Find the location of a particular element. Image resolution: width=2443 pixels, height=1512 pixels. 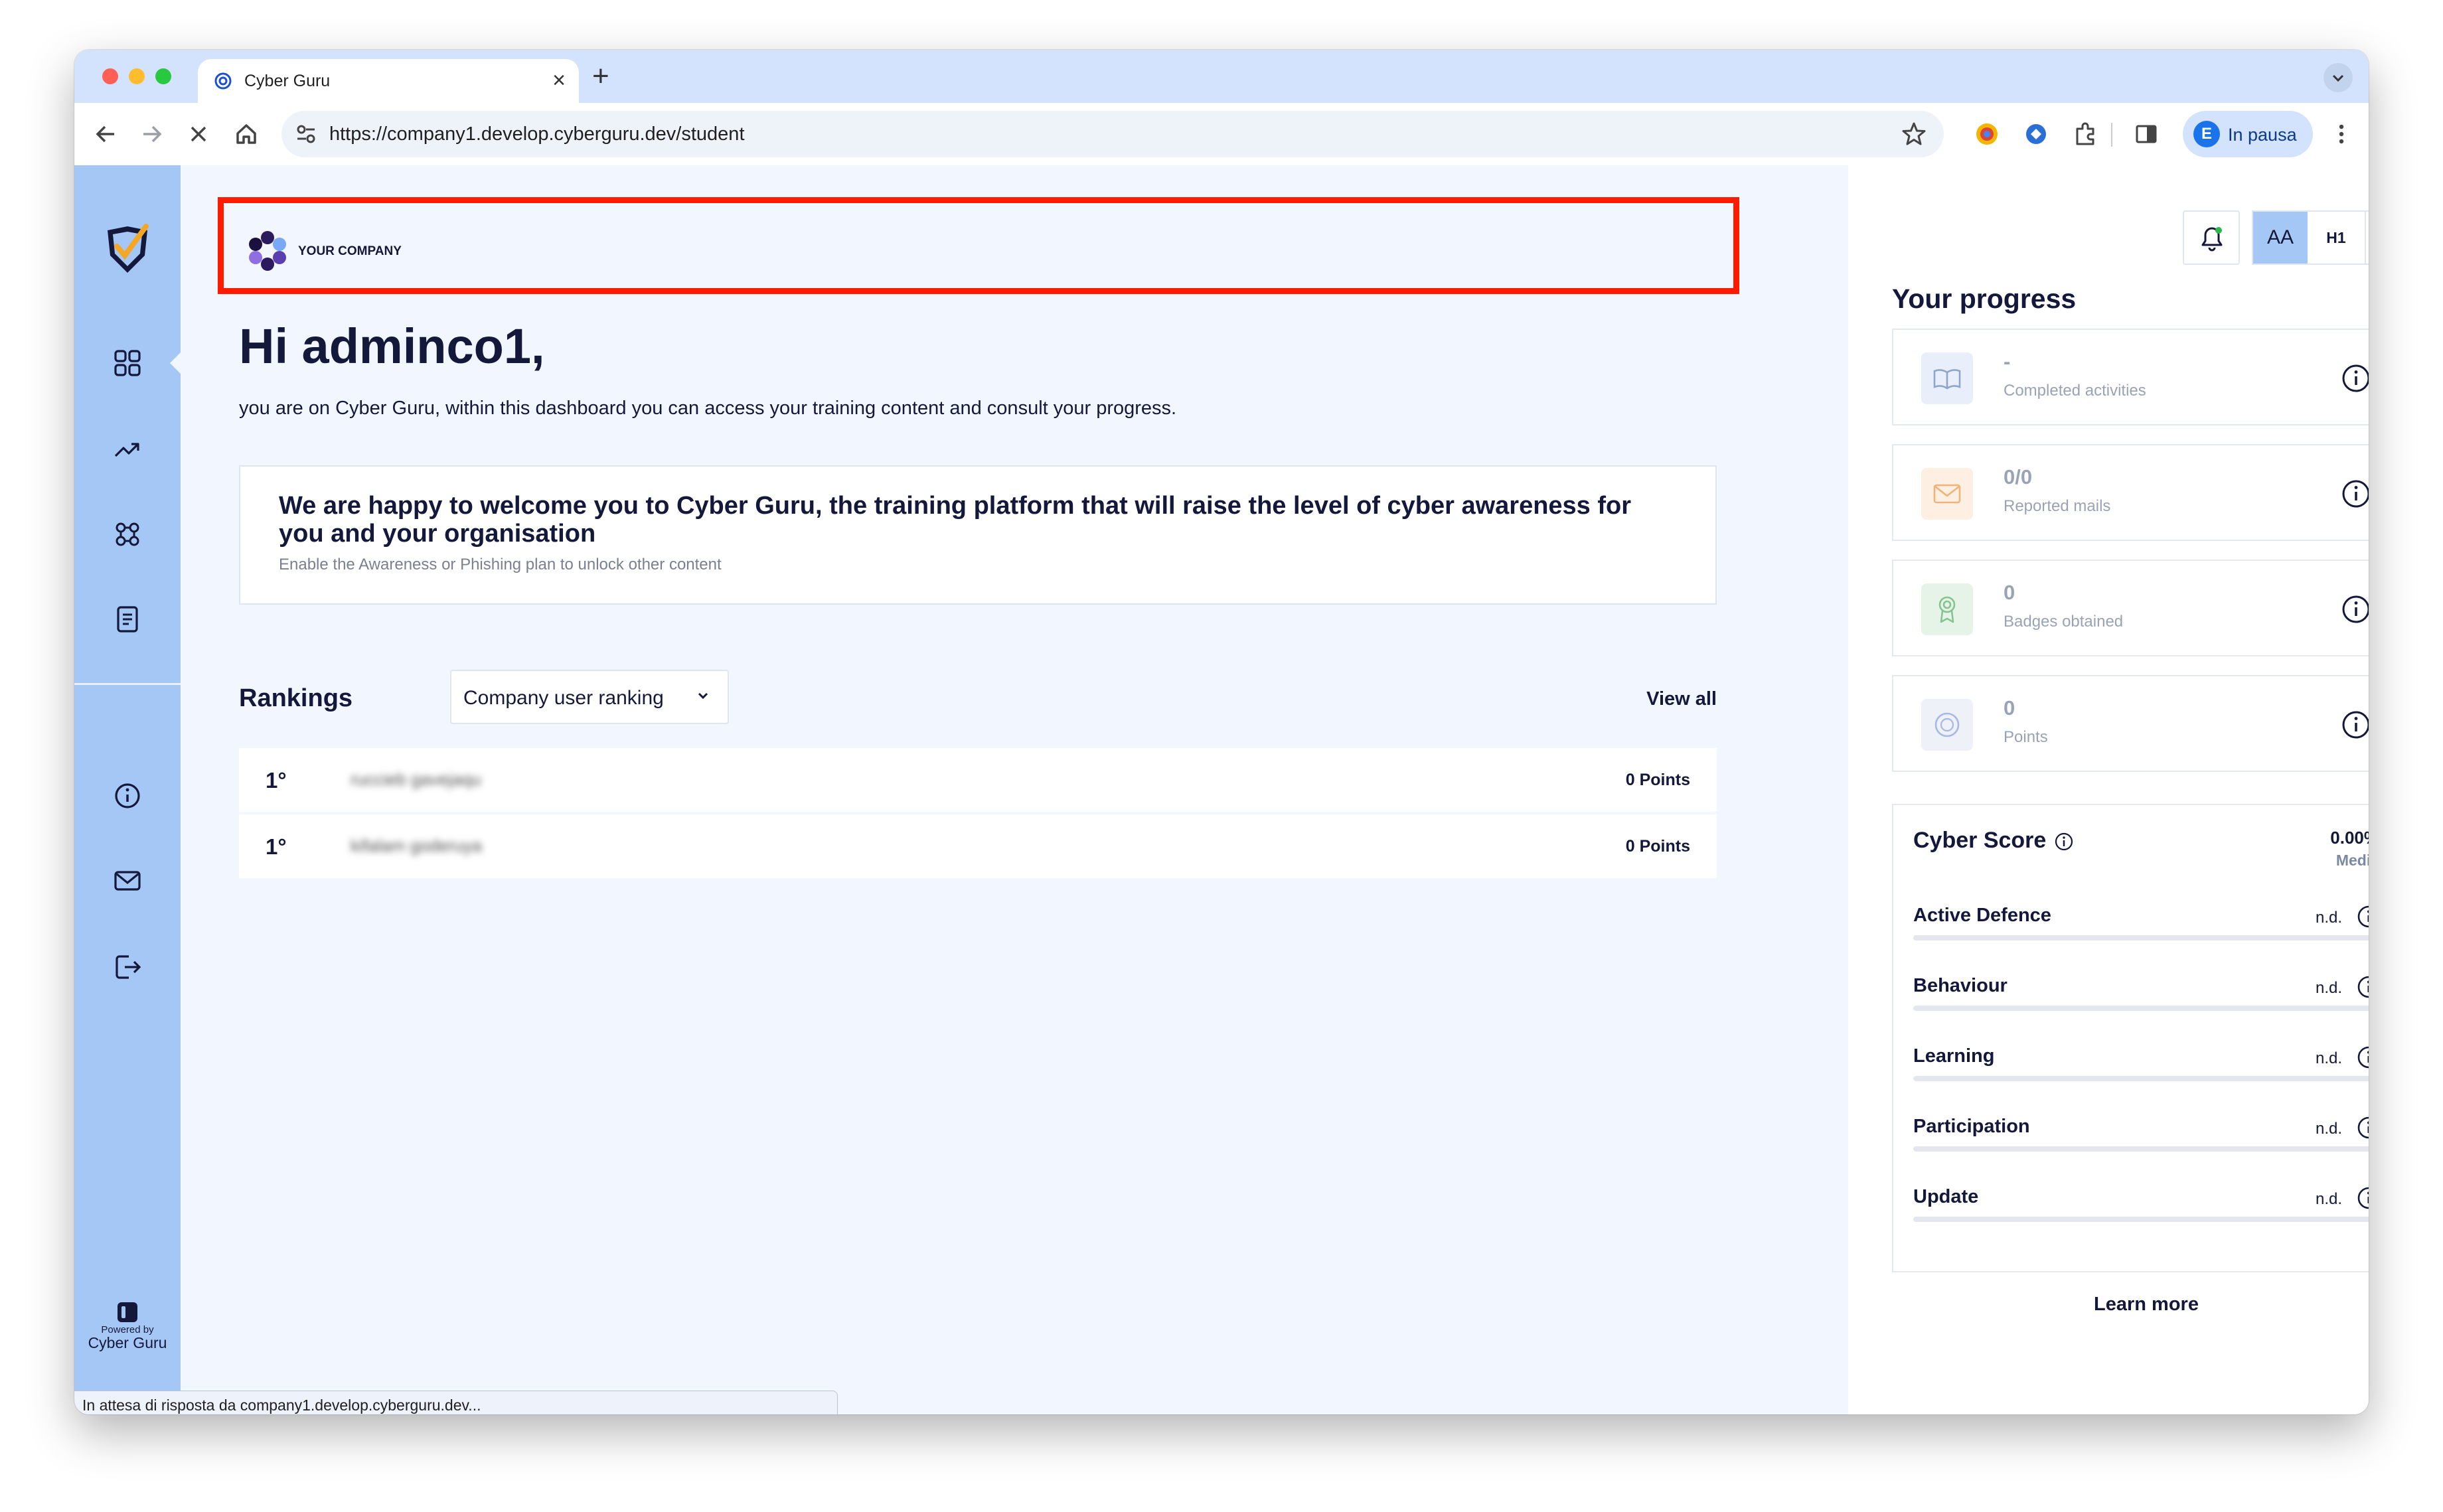

stat-label: Badges obtained is located at coordinates (2064, 622).